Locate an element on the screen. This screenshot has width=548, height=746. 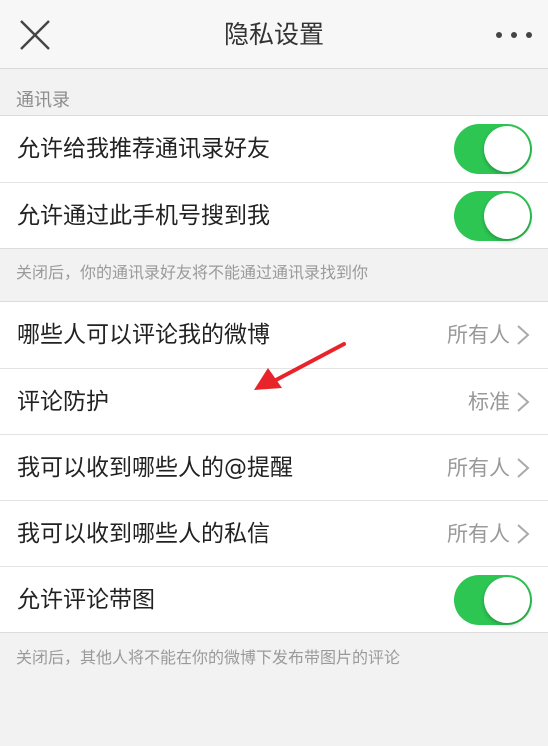
annotation-arrow-icon is located at coordinates (300, 366).